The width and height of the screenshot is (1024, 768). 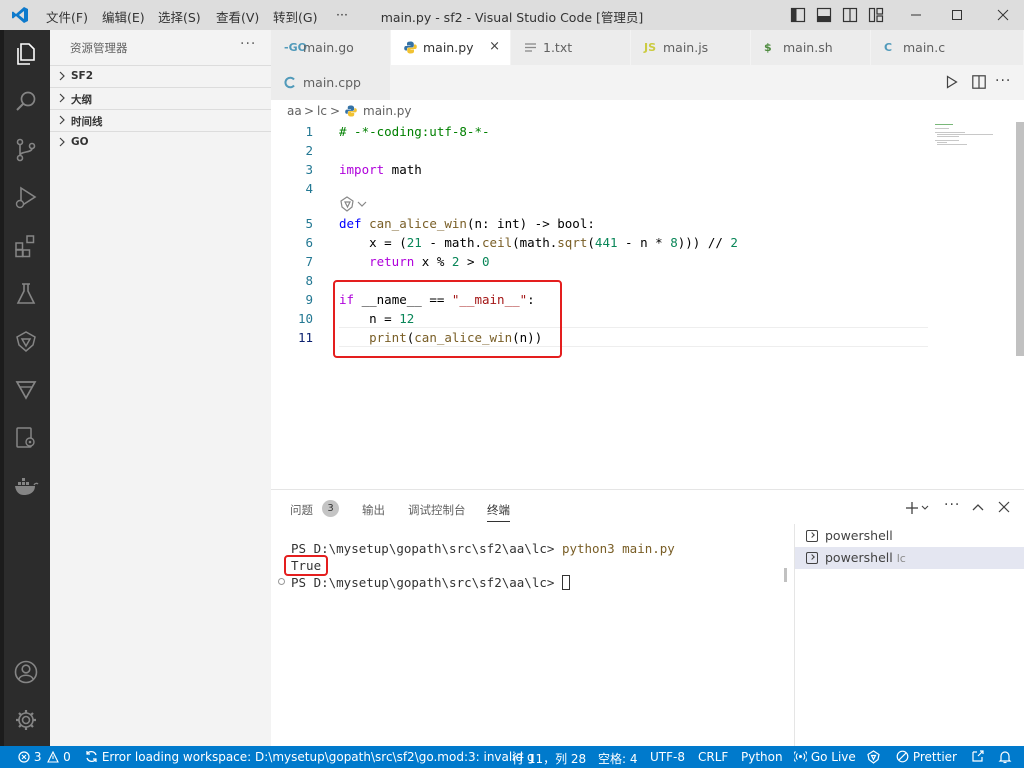 What do you see at coordinates (859, 535) in the screenshot?
I see `terminal-item-label: powershell` at bounding box center [859, 535].